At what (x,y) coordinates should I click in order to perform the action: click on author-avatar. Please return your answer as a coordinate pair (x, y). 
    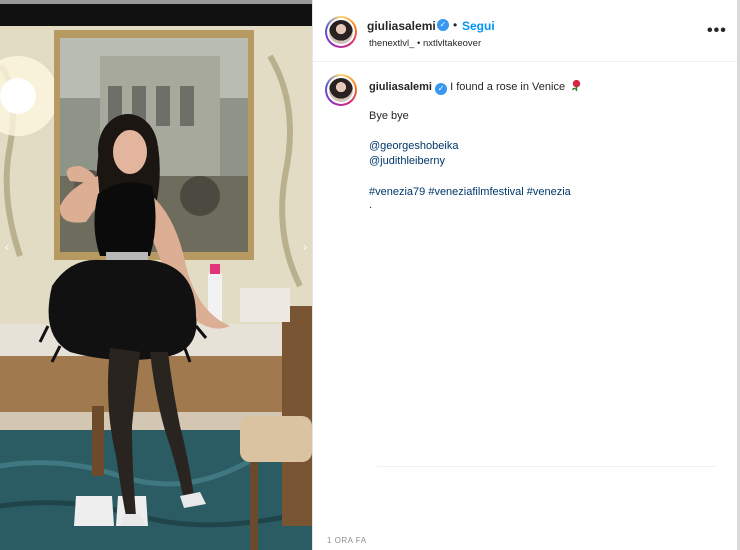
    Looking at the image, I should click on (341, 32).